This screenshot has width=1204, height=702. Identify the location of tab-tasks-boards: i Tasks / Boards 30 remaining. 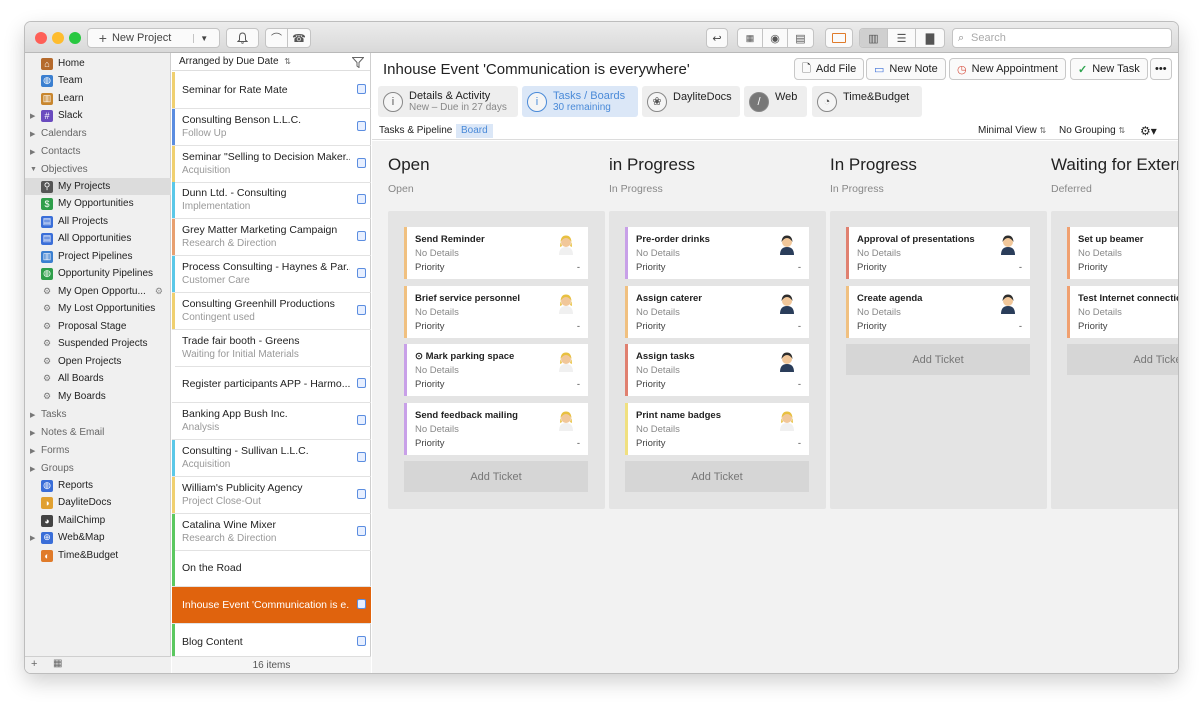
(580, 101).